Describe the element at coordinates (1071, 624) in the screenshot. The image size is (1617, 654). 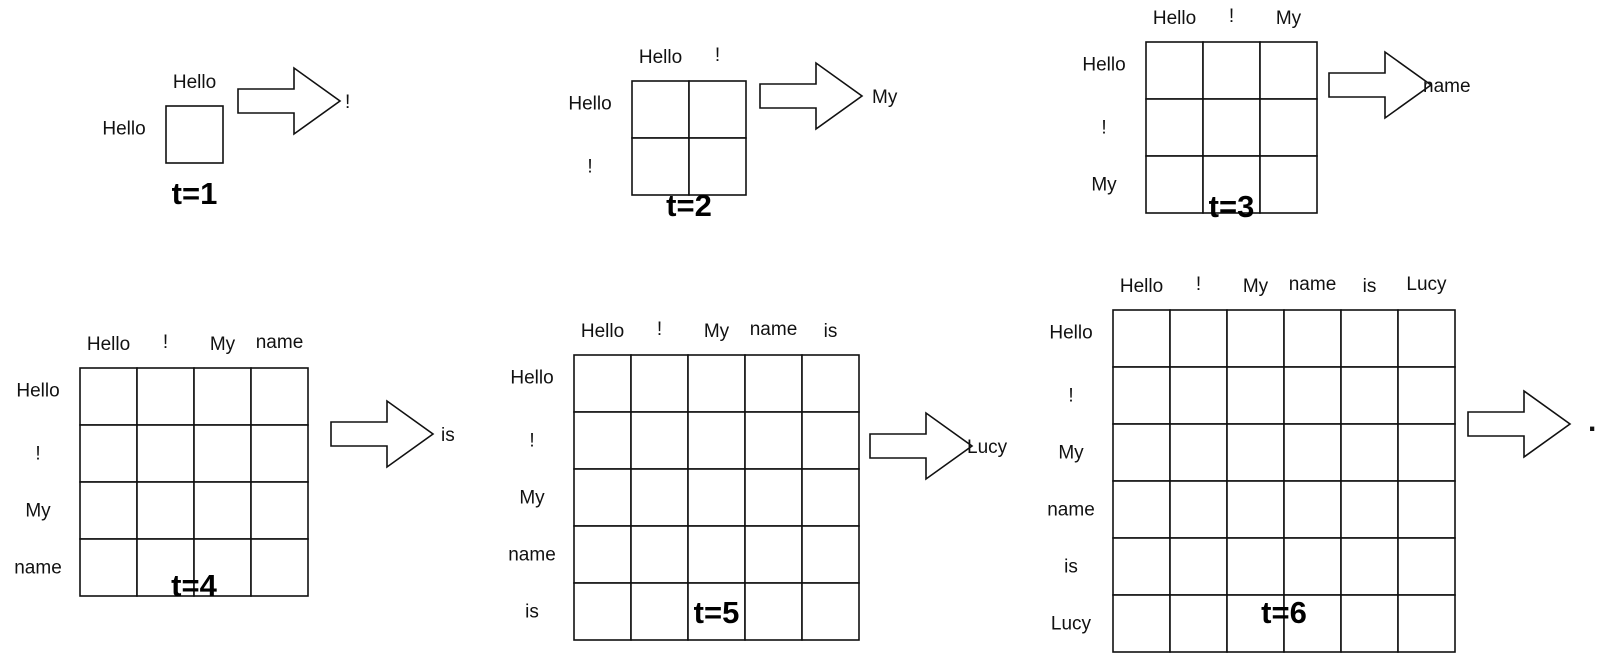
I see `row-token-label: Lucy` at that location.